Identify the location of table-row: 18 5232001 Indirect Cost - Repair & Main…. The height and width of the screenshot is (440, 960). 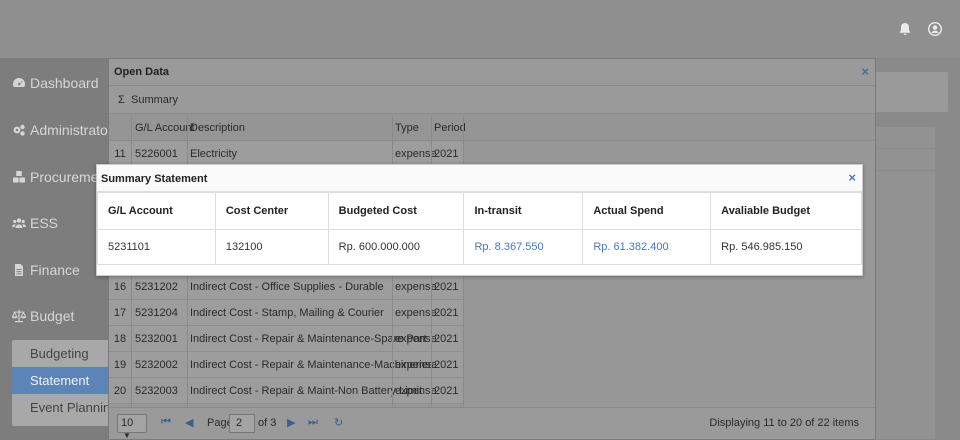
(286, 339).